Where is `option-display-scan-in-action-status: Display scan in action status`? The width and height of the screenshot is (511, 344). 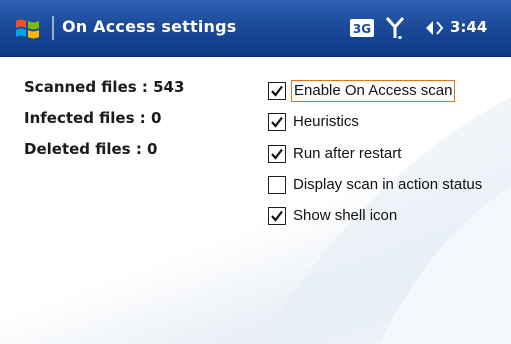 option-display-scan-in-action-status: Display scan in action status is located at coordinates (376, 185).